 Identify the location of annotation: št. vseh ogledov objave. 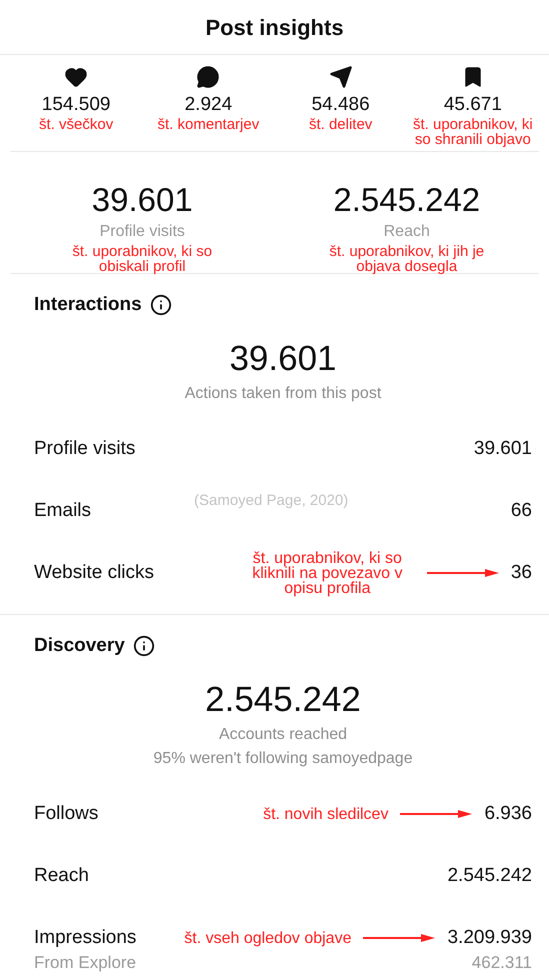
(268, 938).